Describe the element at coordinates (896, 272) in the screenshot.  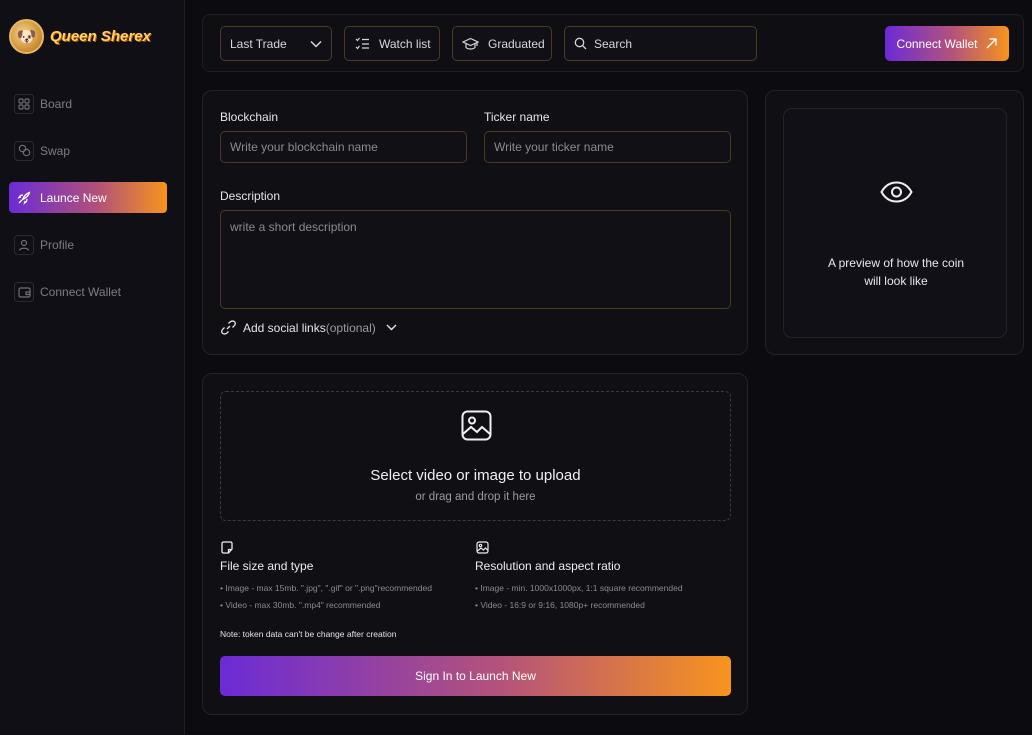
I see `preview-caption: A preview of how the coin will look like` at that location.